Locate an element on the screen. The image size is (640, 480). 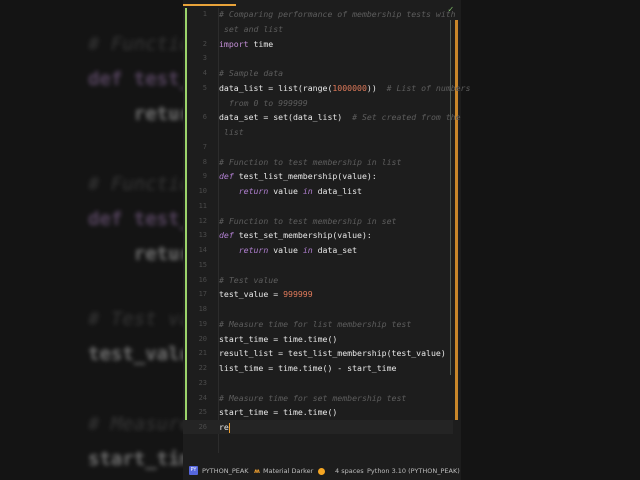
code-line: 8 # Function to test membership in list is located at coordinates (318, 162).